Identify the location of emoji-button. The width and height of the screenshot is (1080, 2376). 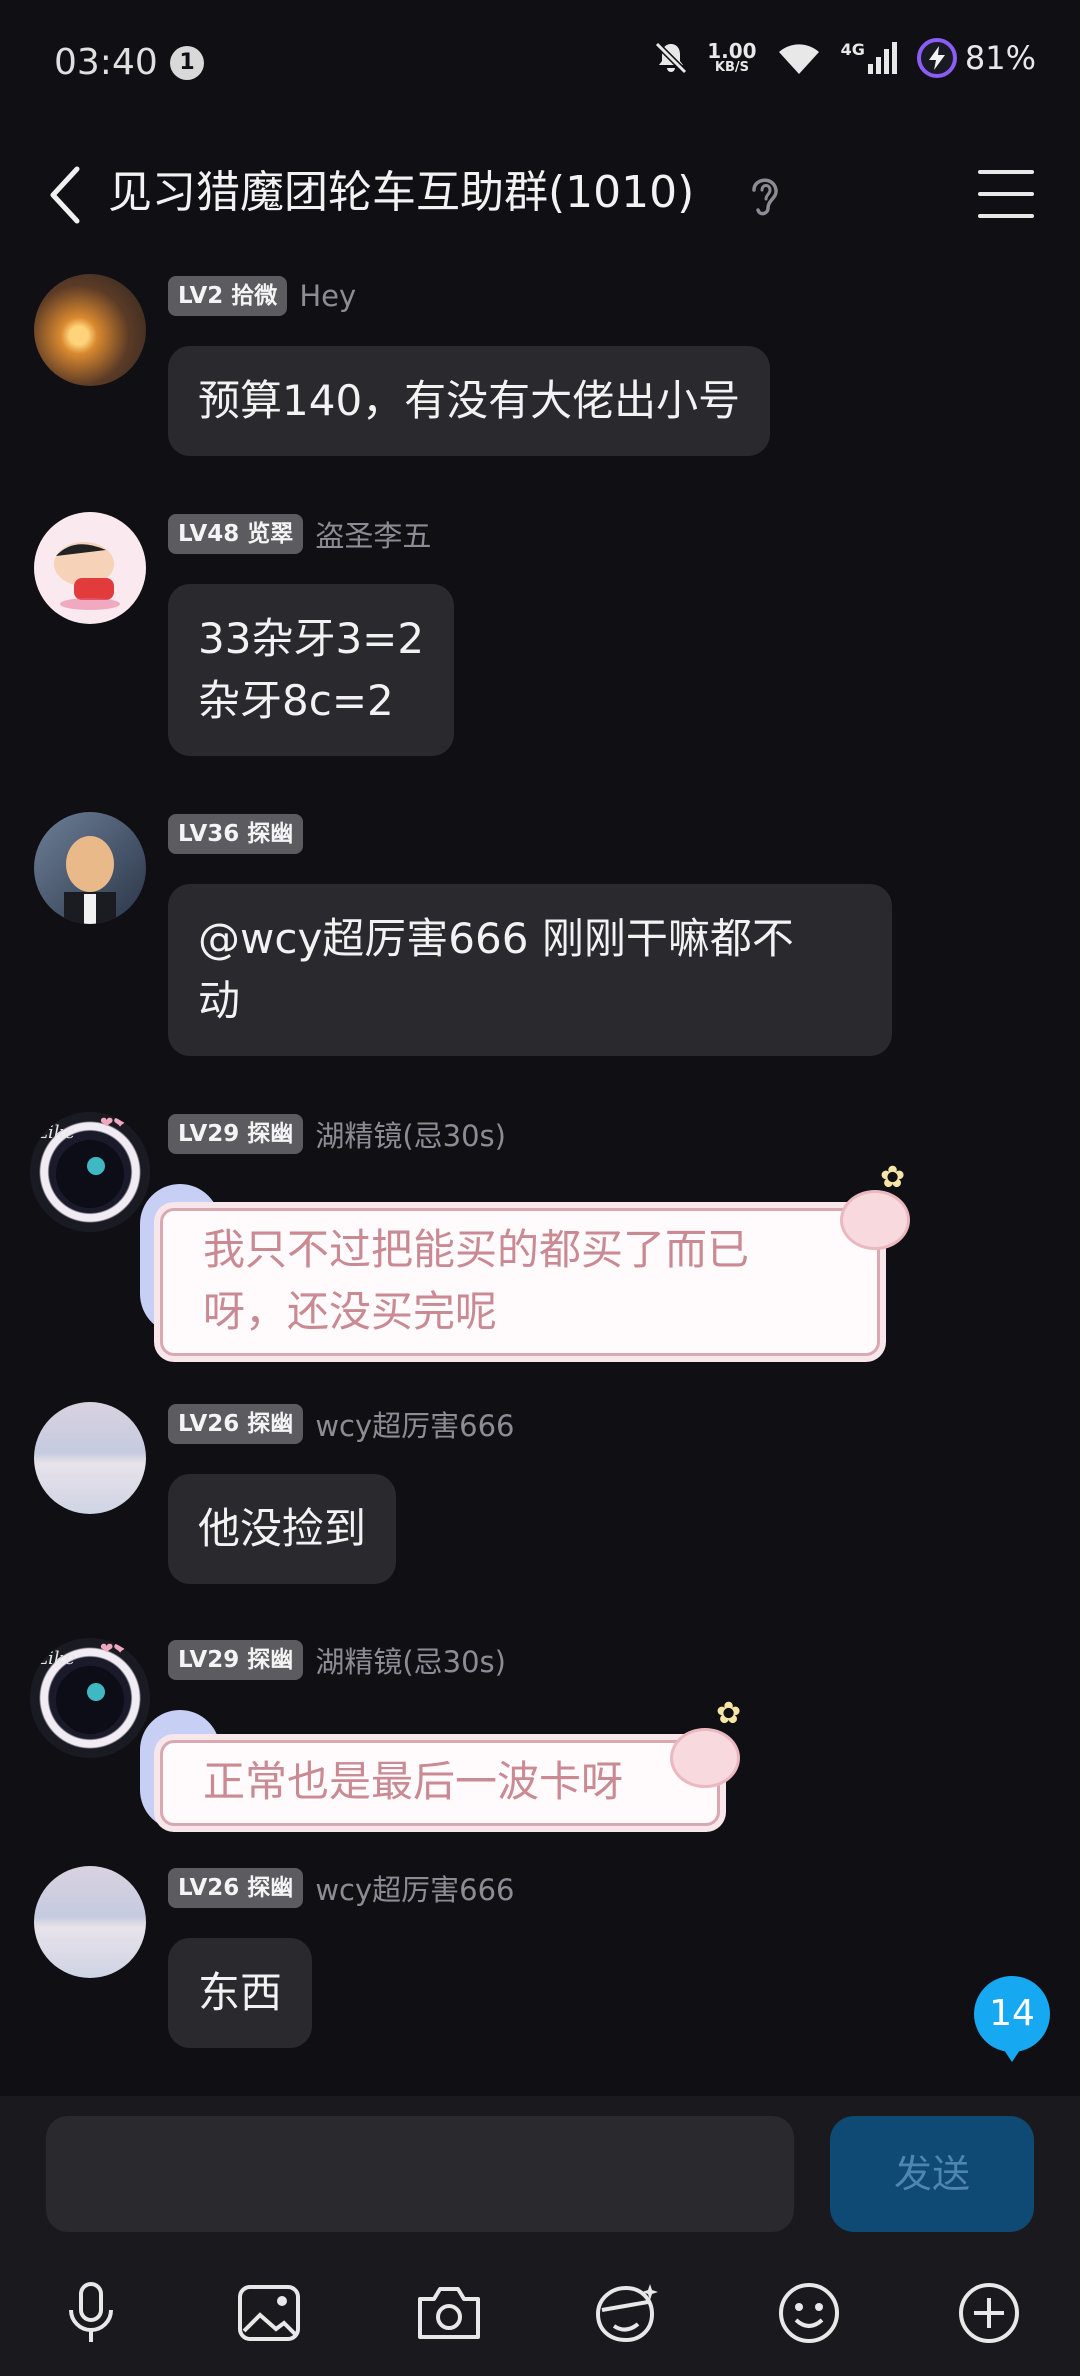
(809, 2313).